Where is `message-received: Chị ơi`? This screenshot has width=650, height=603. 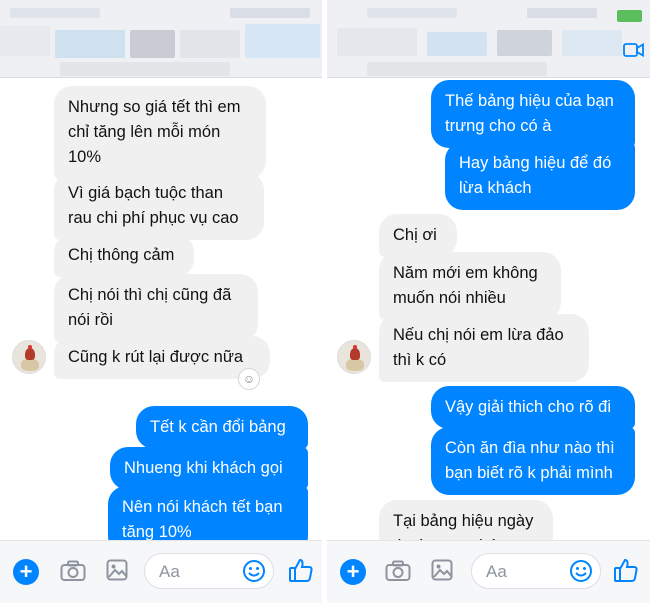 message-received: Chị ơi is located at coordinates (418, 235).